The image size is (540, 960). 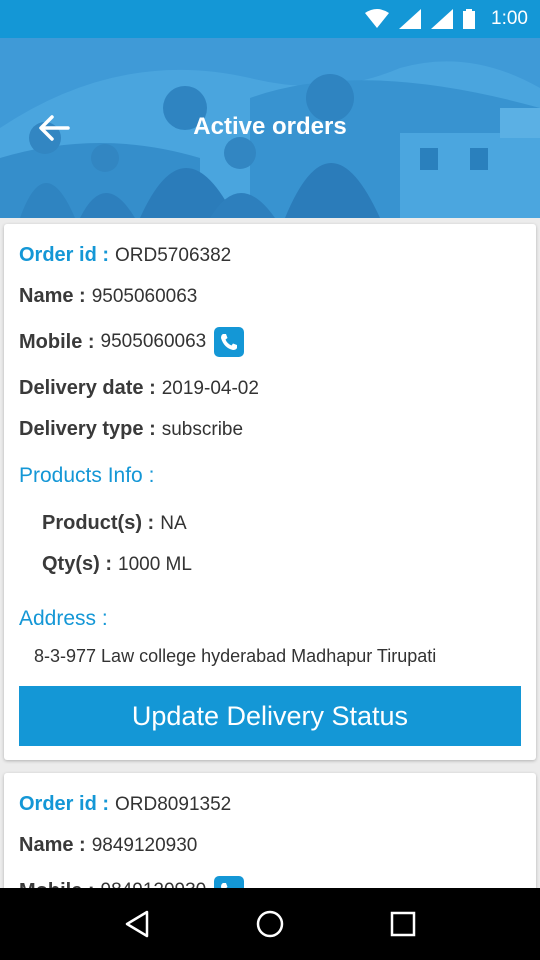 I want to click on nav-home-button, so click(x=270, y=924).